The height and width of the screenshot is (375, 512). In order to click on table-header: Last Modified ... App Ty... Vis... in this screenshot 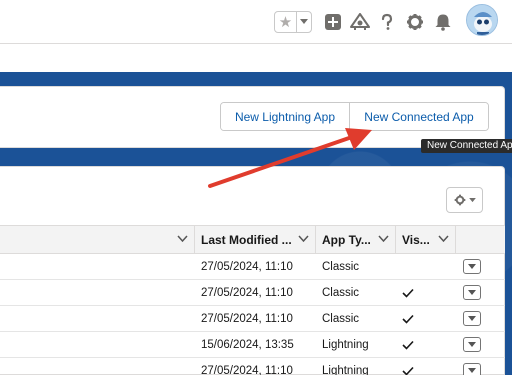, I will do `click(252, 239)`.